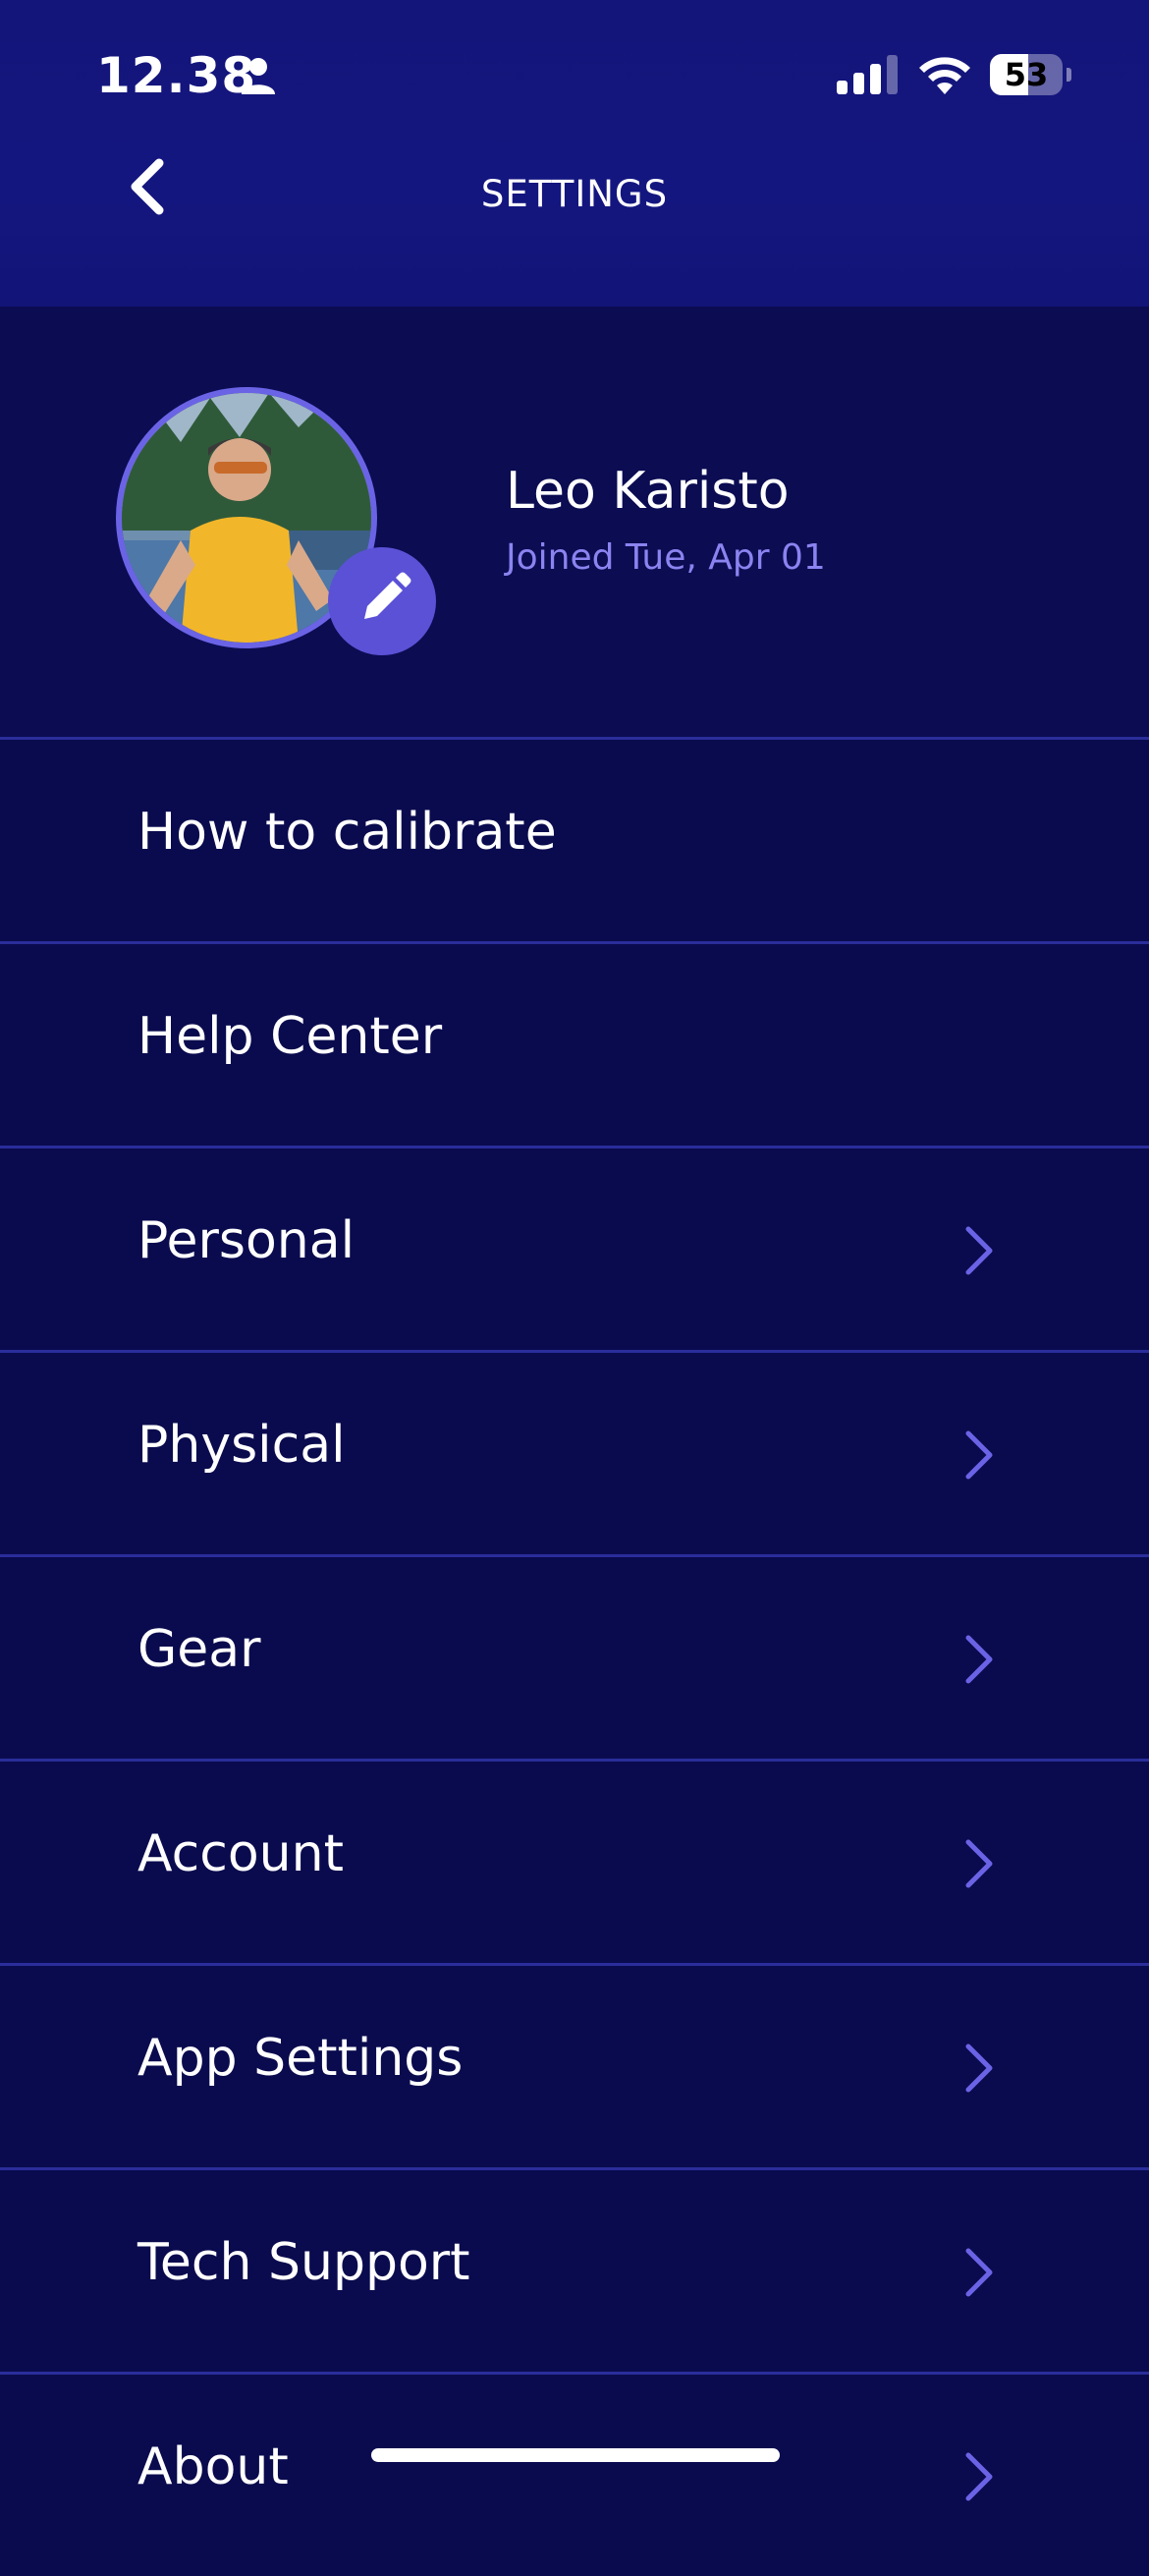 This screenshot has height=2576, width=1149. I want to click on person-icon, so click(258, 76).